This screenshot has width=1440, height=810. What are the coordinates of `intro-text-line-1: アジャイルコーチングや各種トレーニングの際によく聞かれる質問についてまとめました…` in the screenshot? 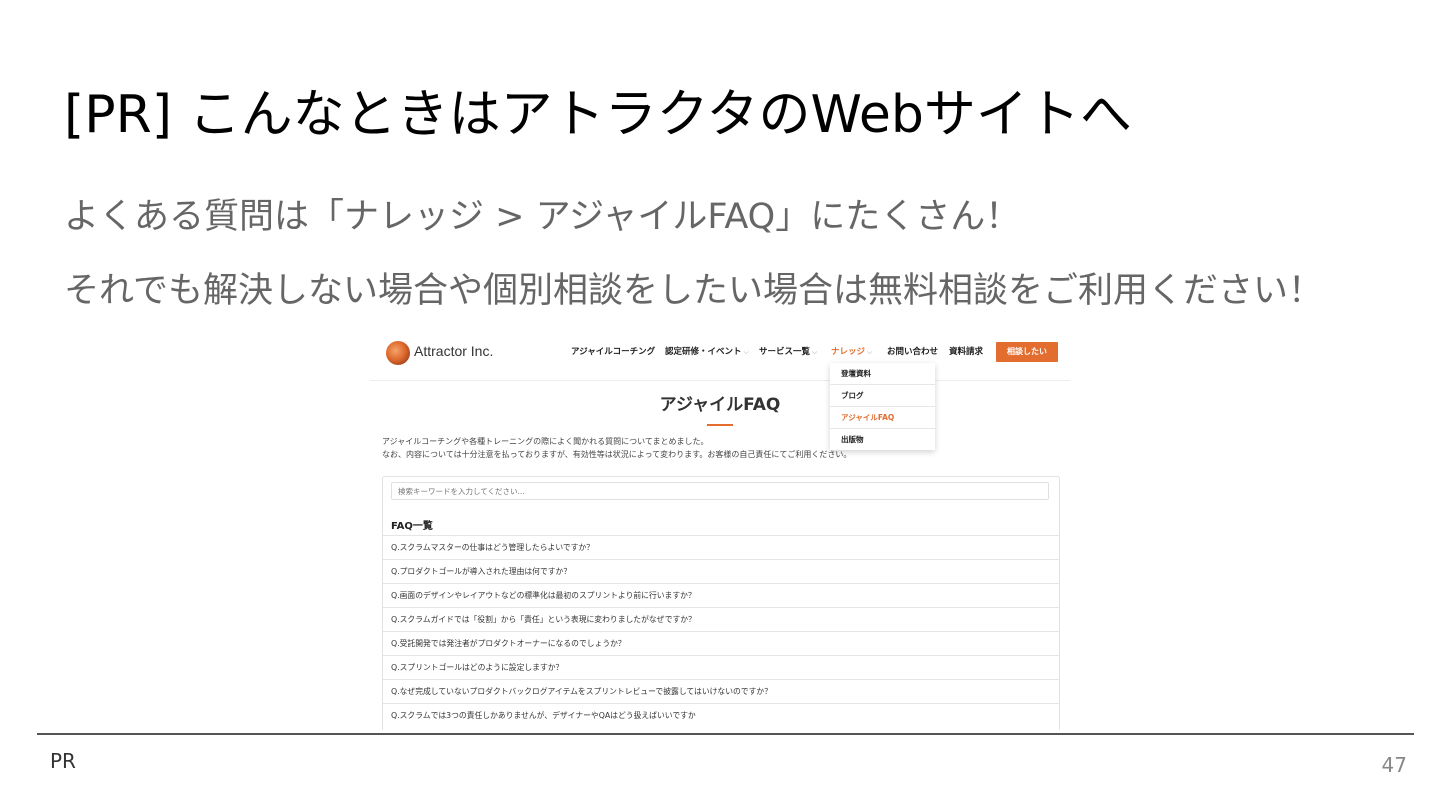 It's located at (545, 441).